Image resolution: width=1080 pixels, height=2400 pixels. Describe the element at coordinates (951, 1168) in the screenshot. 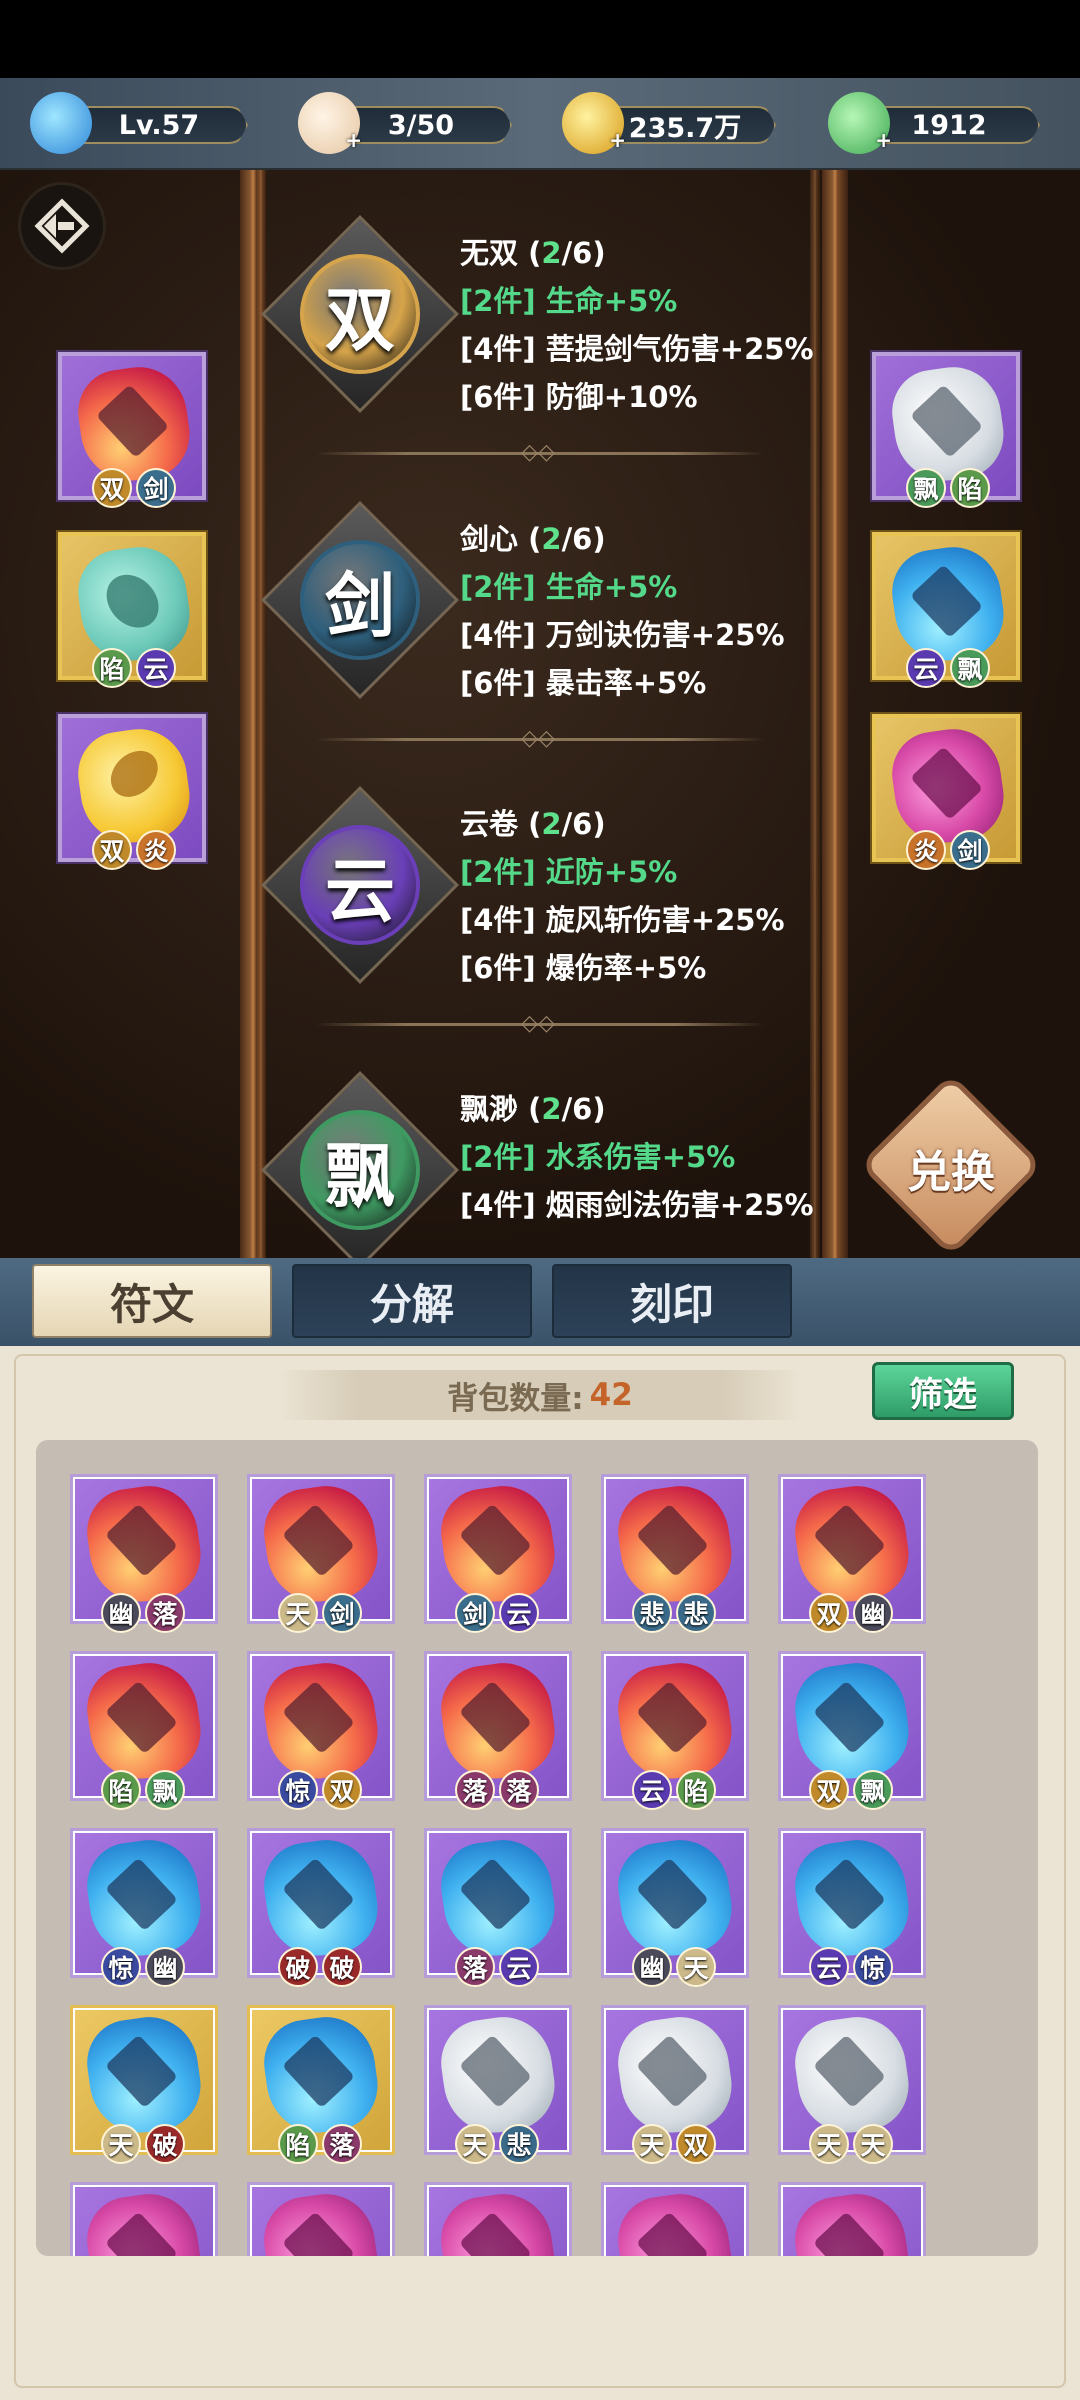

I see `exchange-label: 兑换` at that location.